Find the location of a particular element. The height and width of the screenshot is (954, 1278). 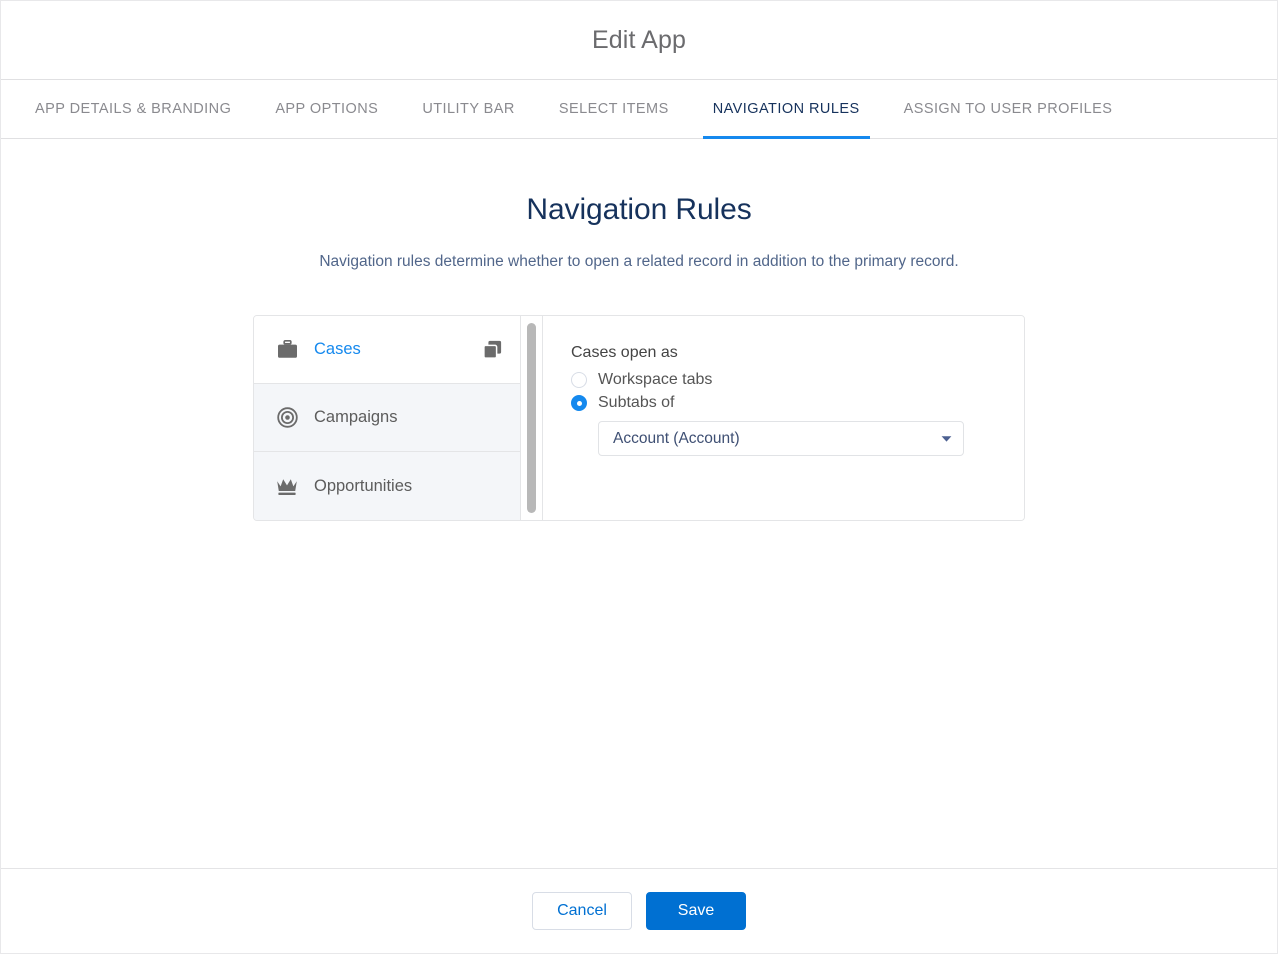

navigation-item-list: Cases Campaigns Opportunities is located at coordinates (387, 418).